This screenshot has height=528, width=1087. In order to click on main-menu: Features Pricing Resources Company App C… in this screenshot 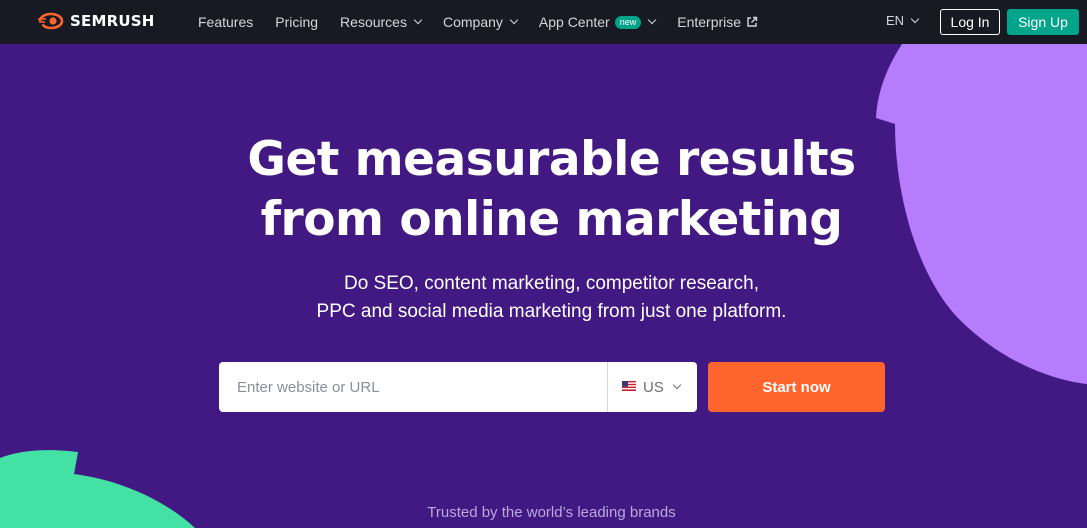, I will do `click(489, 22)`.